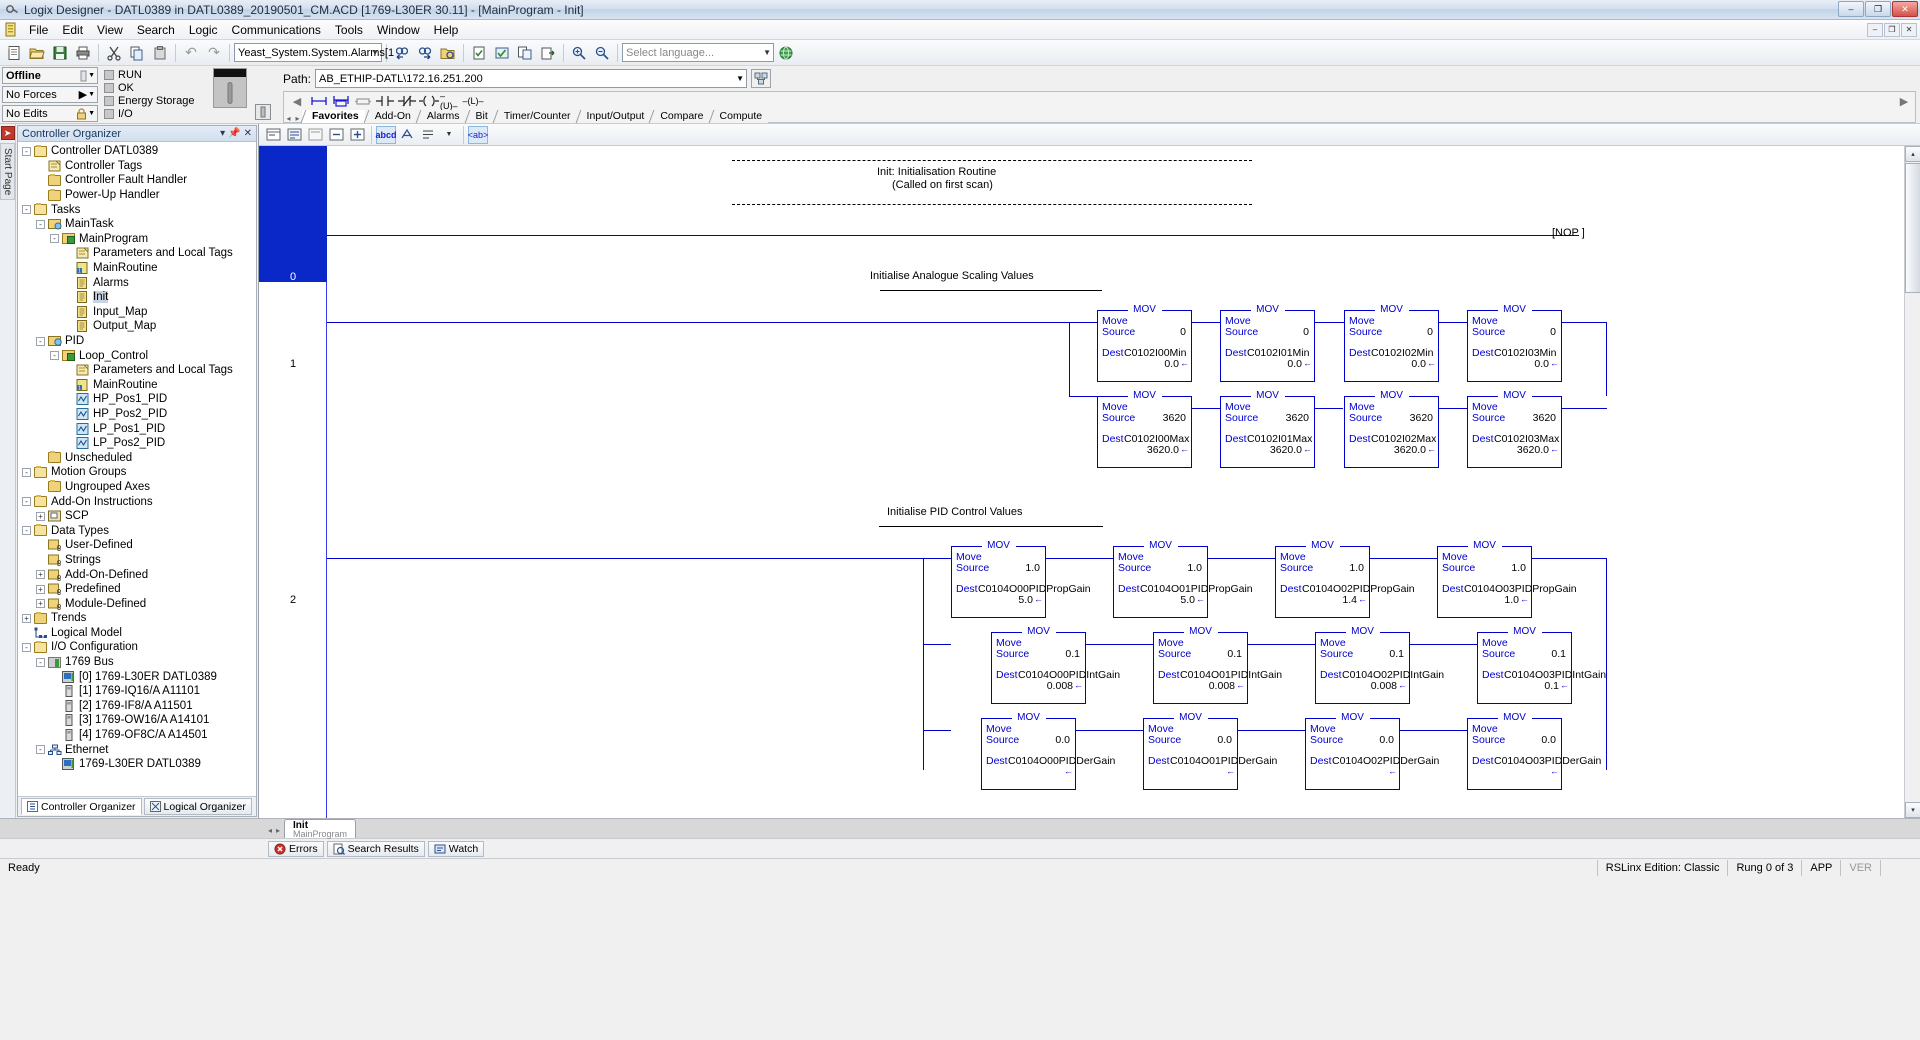 Image resolution: width=1920 pixels, height=1040 pixels. I want to click on menu-file: File, so click(38, 30).